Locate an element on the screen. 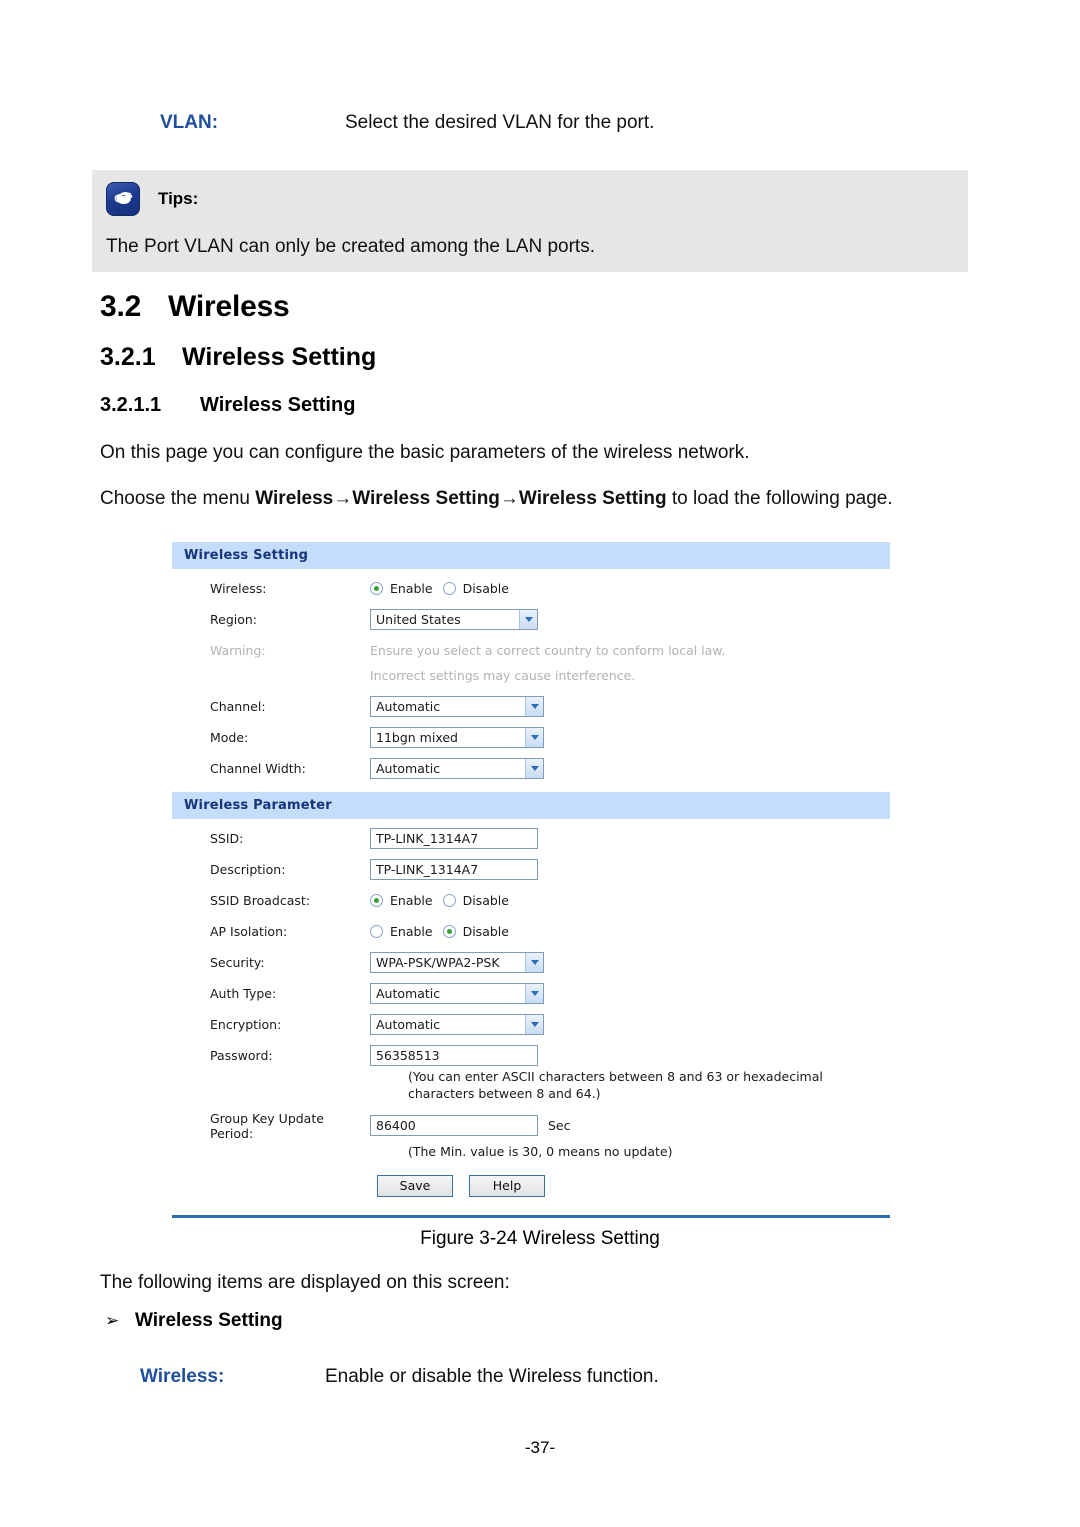  chevron-down-icon-encryption is located at coordinates (534, 1024).